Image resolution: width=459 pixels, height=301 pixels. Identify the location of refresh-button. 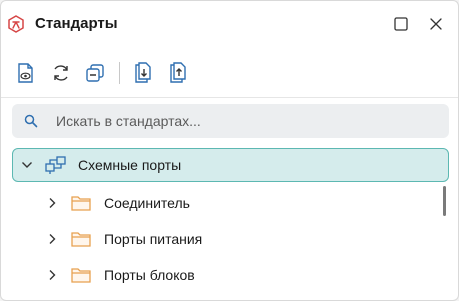
(61, 73).